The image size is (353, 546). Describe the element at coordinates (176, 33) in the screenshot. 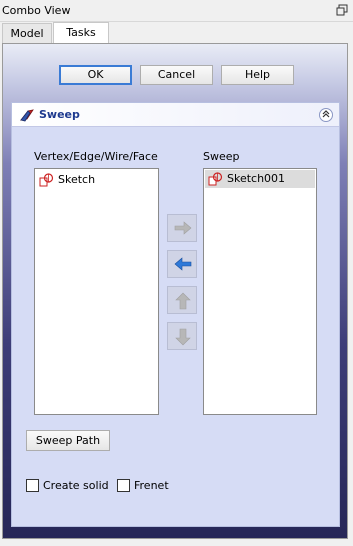

I see `tab-bar: Model Tasks` at that location.